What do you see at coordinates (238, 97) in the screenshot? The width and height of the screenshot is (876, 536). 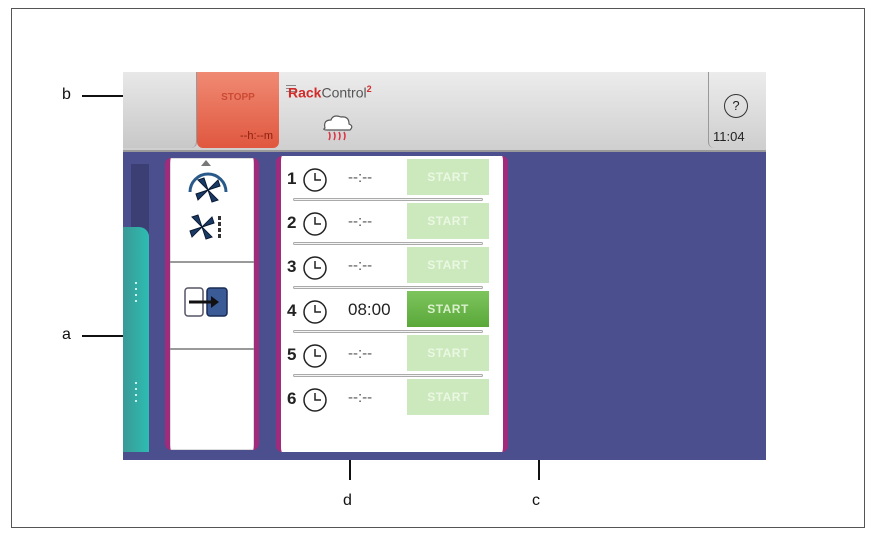 I see `stop-label: STOPP` at bounding box center [238, 97].